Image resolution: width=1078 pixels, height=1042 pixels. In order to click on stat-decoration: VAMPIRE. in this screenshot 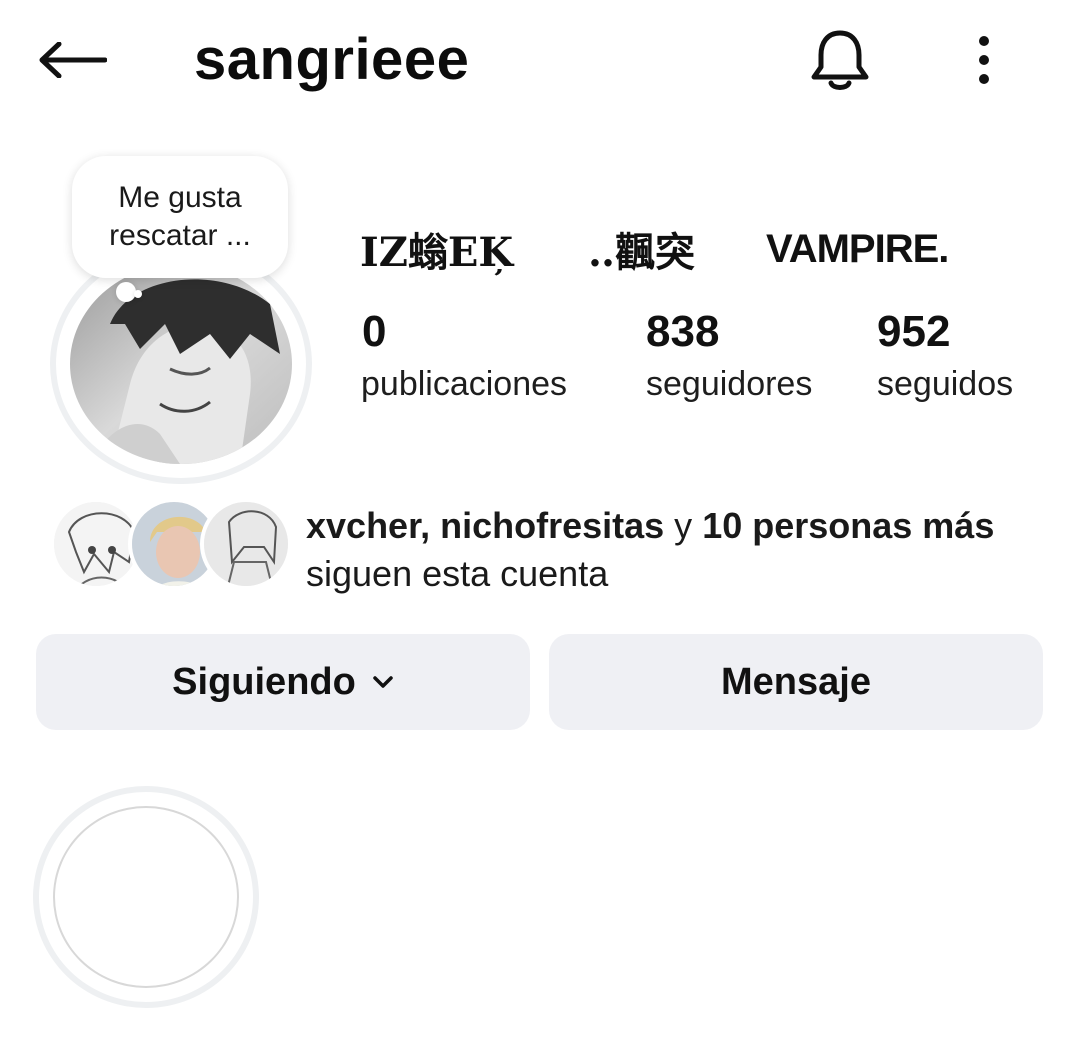, I will do `click(857, 248)`.